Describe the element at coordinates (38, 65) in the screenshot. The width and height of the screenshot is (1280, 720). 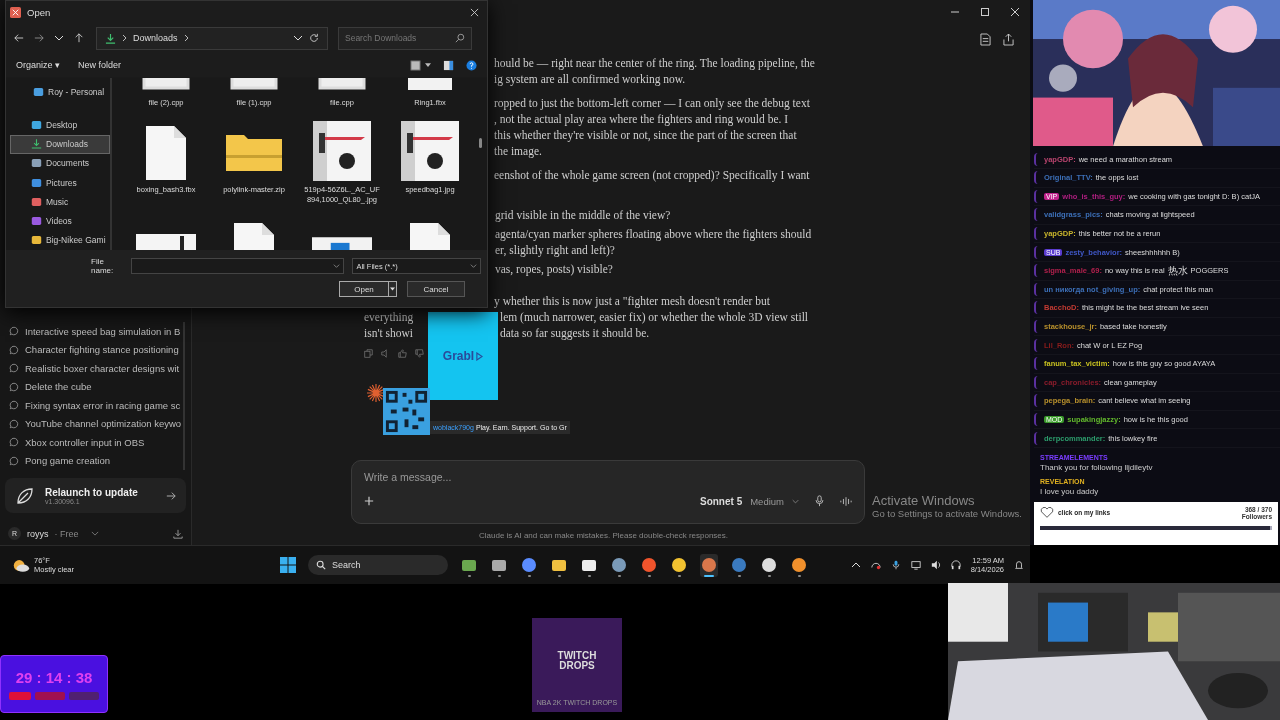
I see `organize-menu: Organize ▾` at that location.